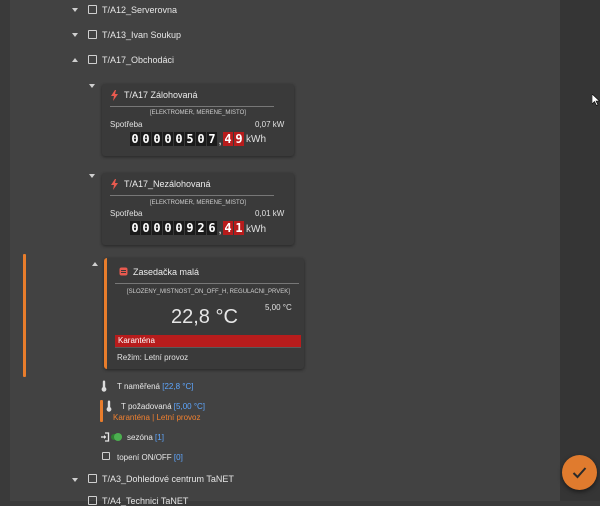 This screenshot has height=506, width=600. What do you see at coordinates (145, 501) in the screenshot?
I see `tree-item-technici: T/A4_Technici TaNET` at bounding box center [145, 501].